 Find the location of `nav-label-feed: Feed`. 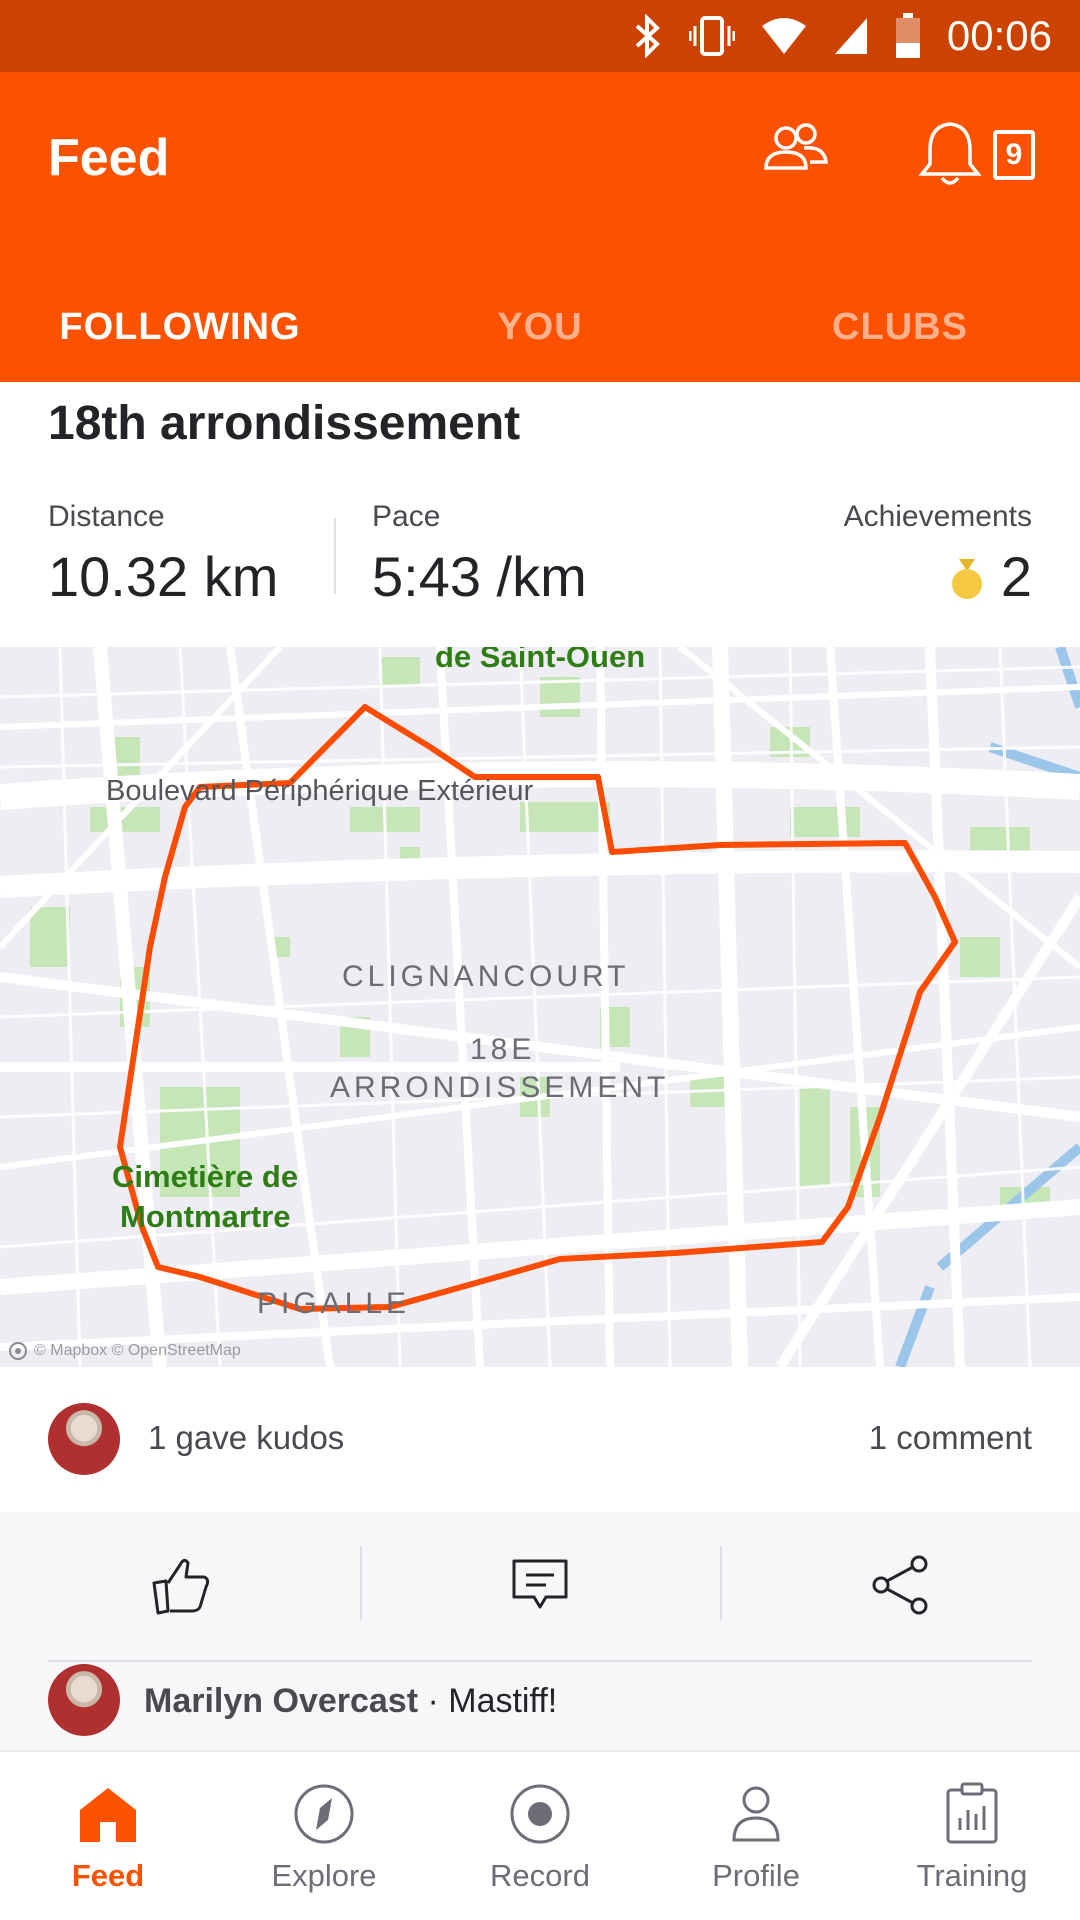

nav-label-feed: Feed is located at coordinates (108, 1875).